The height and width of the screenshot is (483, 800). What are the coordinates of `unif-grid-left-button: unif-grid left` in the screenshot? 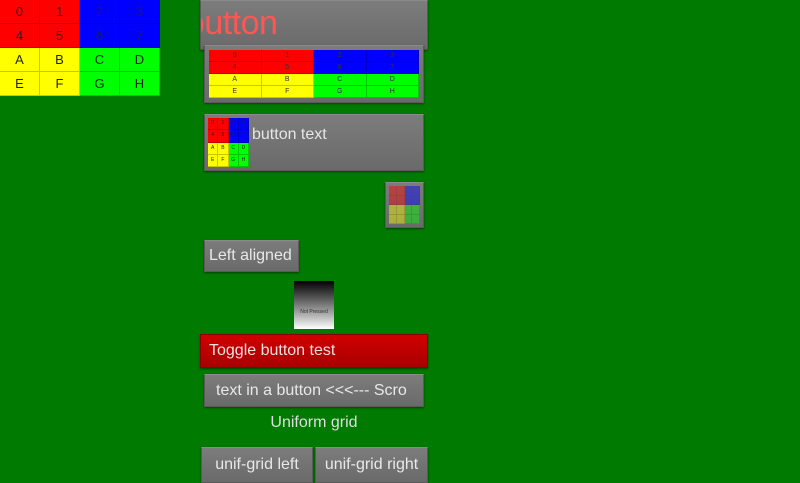 It's located at (257, 465).